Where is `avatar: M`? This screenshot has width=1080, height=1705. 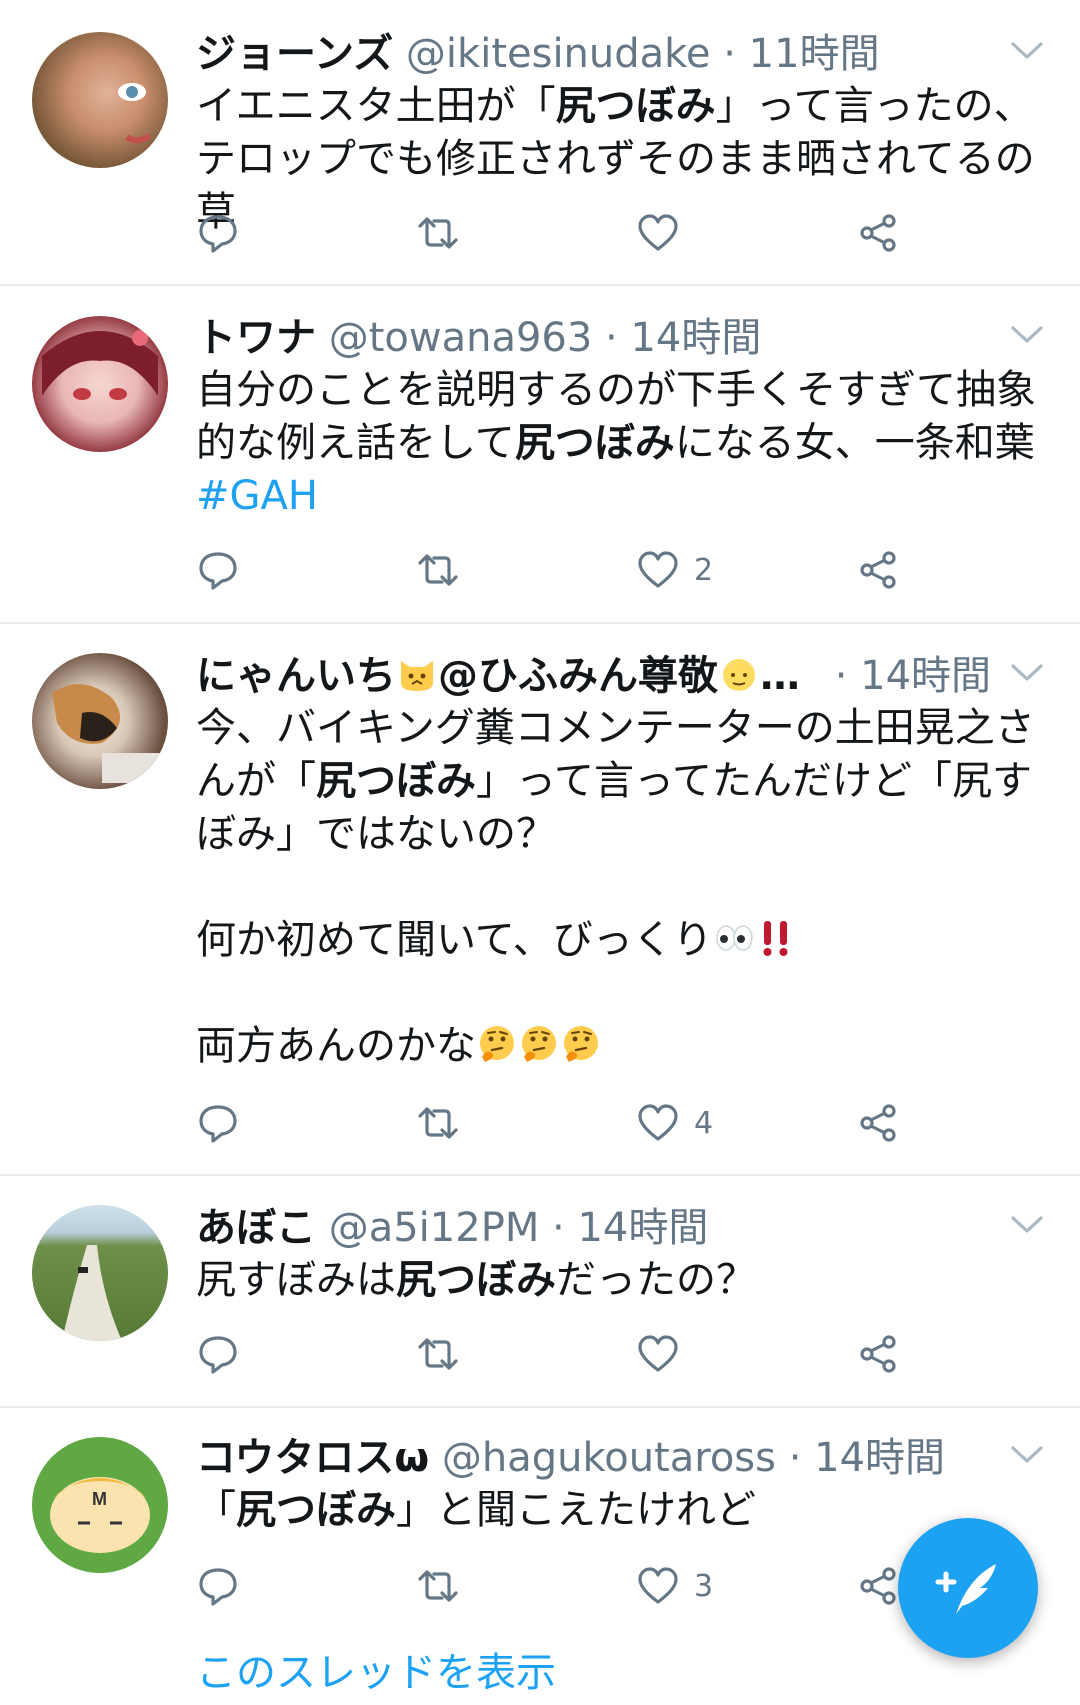 avatar: M is located at coordinates (100, 1505).